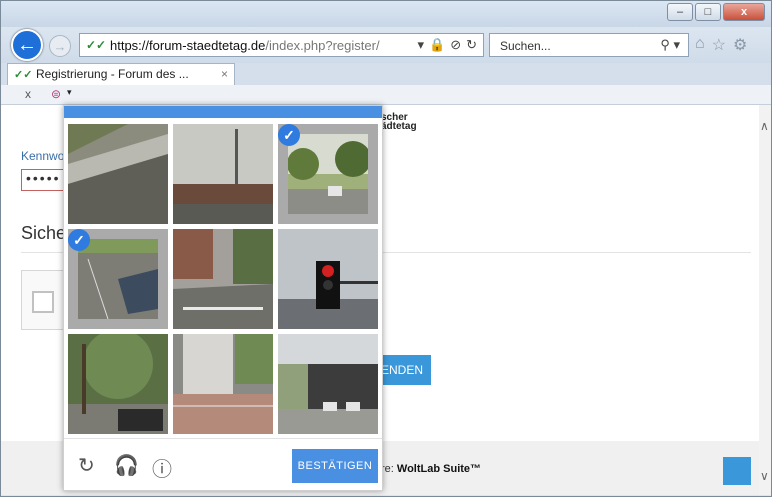  I want to click on refresh-icon: ↻, so click(471, 45).